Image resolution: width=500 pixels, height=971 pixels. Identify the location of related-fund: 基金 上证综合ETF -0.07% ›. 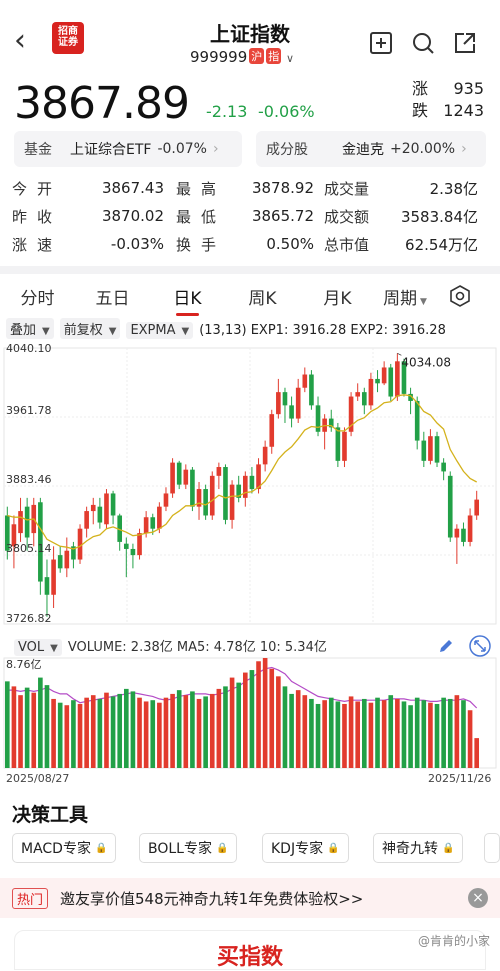
(128, 149).